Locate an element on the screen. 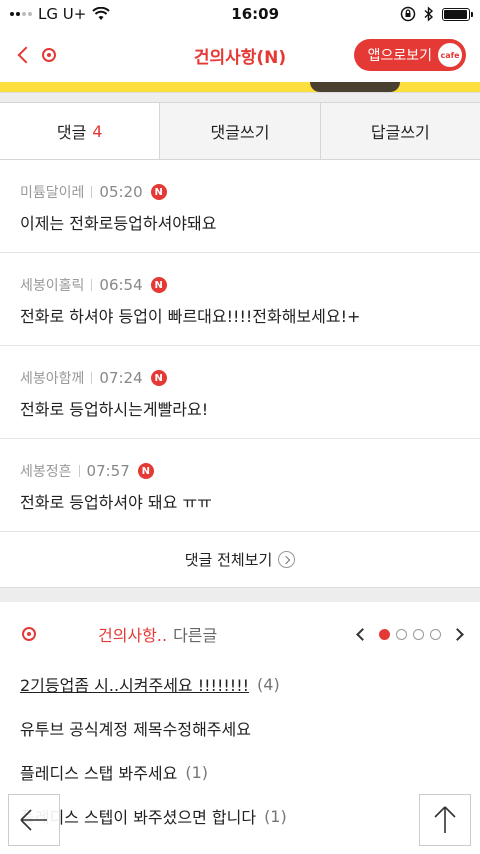 Image resolution: width=480 pixels, height=854 pixels. comment-text: 전화로 등업하셔야 돼요 ㅠㅠ is located at coordinates (116, 502).